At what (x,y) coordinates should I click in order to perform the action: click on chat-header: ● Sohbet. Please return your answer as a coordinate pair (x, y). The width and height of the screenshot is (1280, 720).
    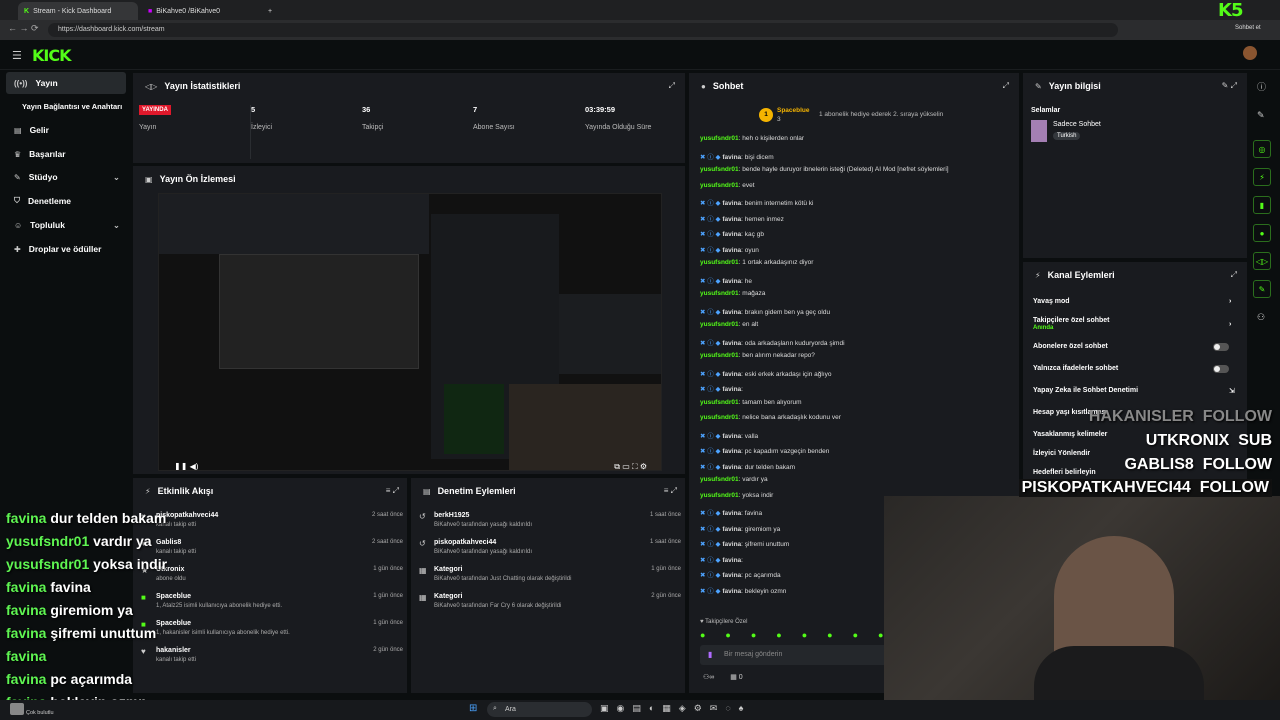
    Looking at the image, I should click on (722, 86).